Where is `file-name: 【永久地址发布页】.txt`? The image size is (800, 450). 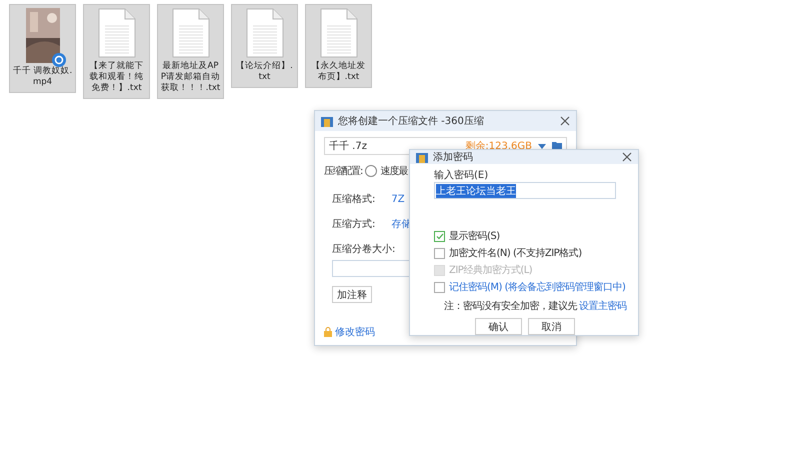 file-name: 【永久地址发布页】.txt is located at coordinates (338, 72).